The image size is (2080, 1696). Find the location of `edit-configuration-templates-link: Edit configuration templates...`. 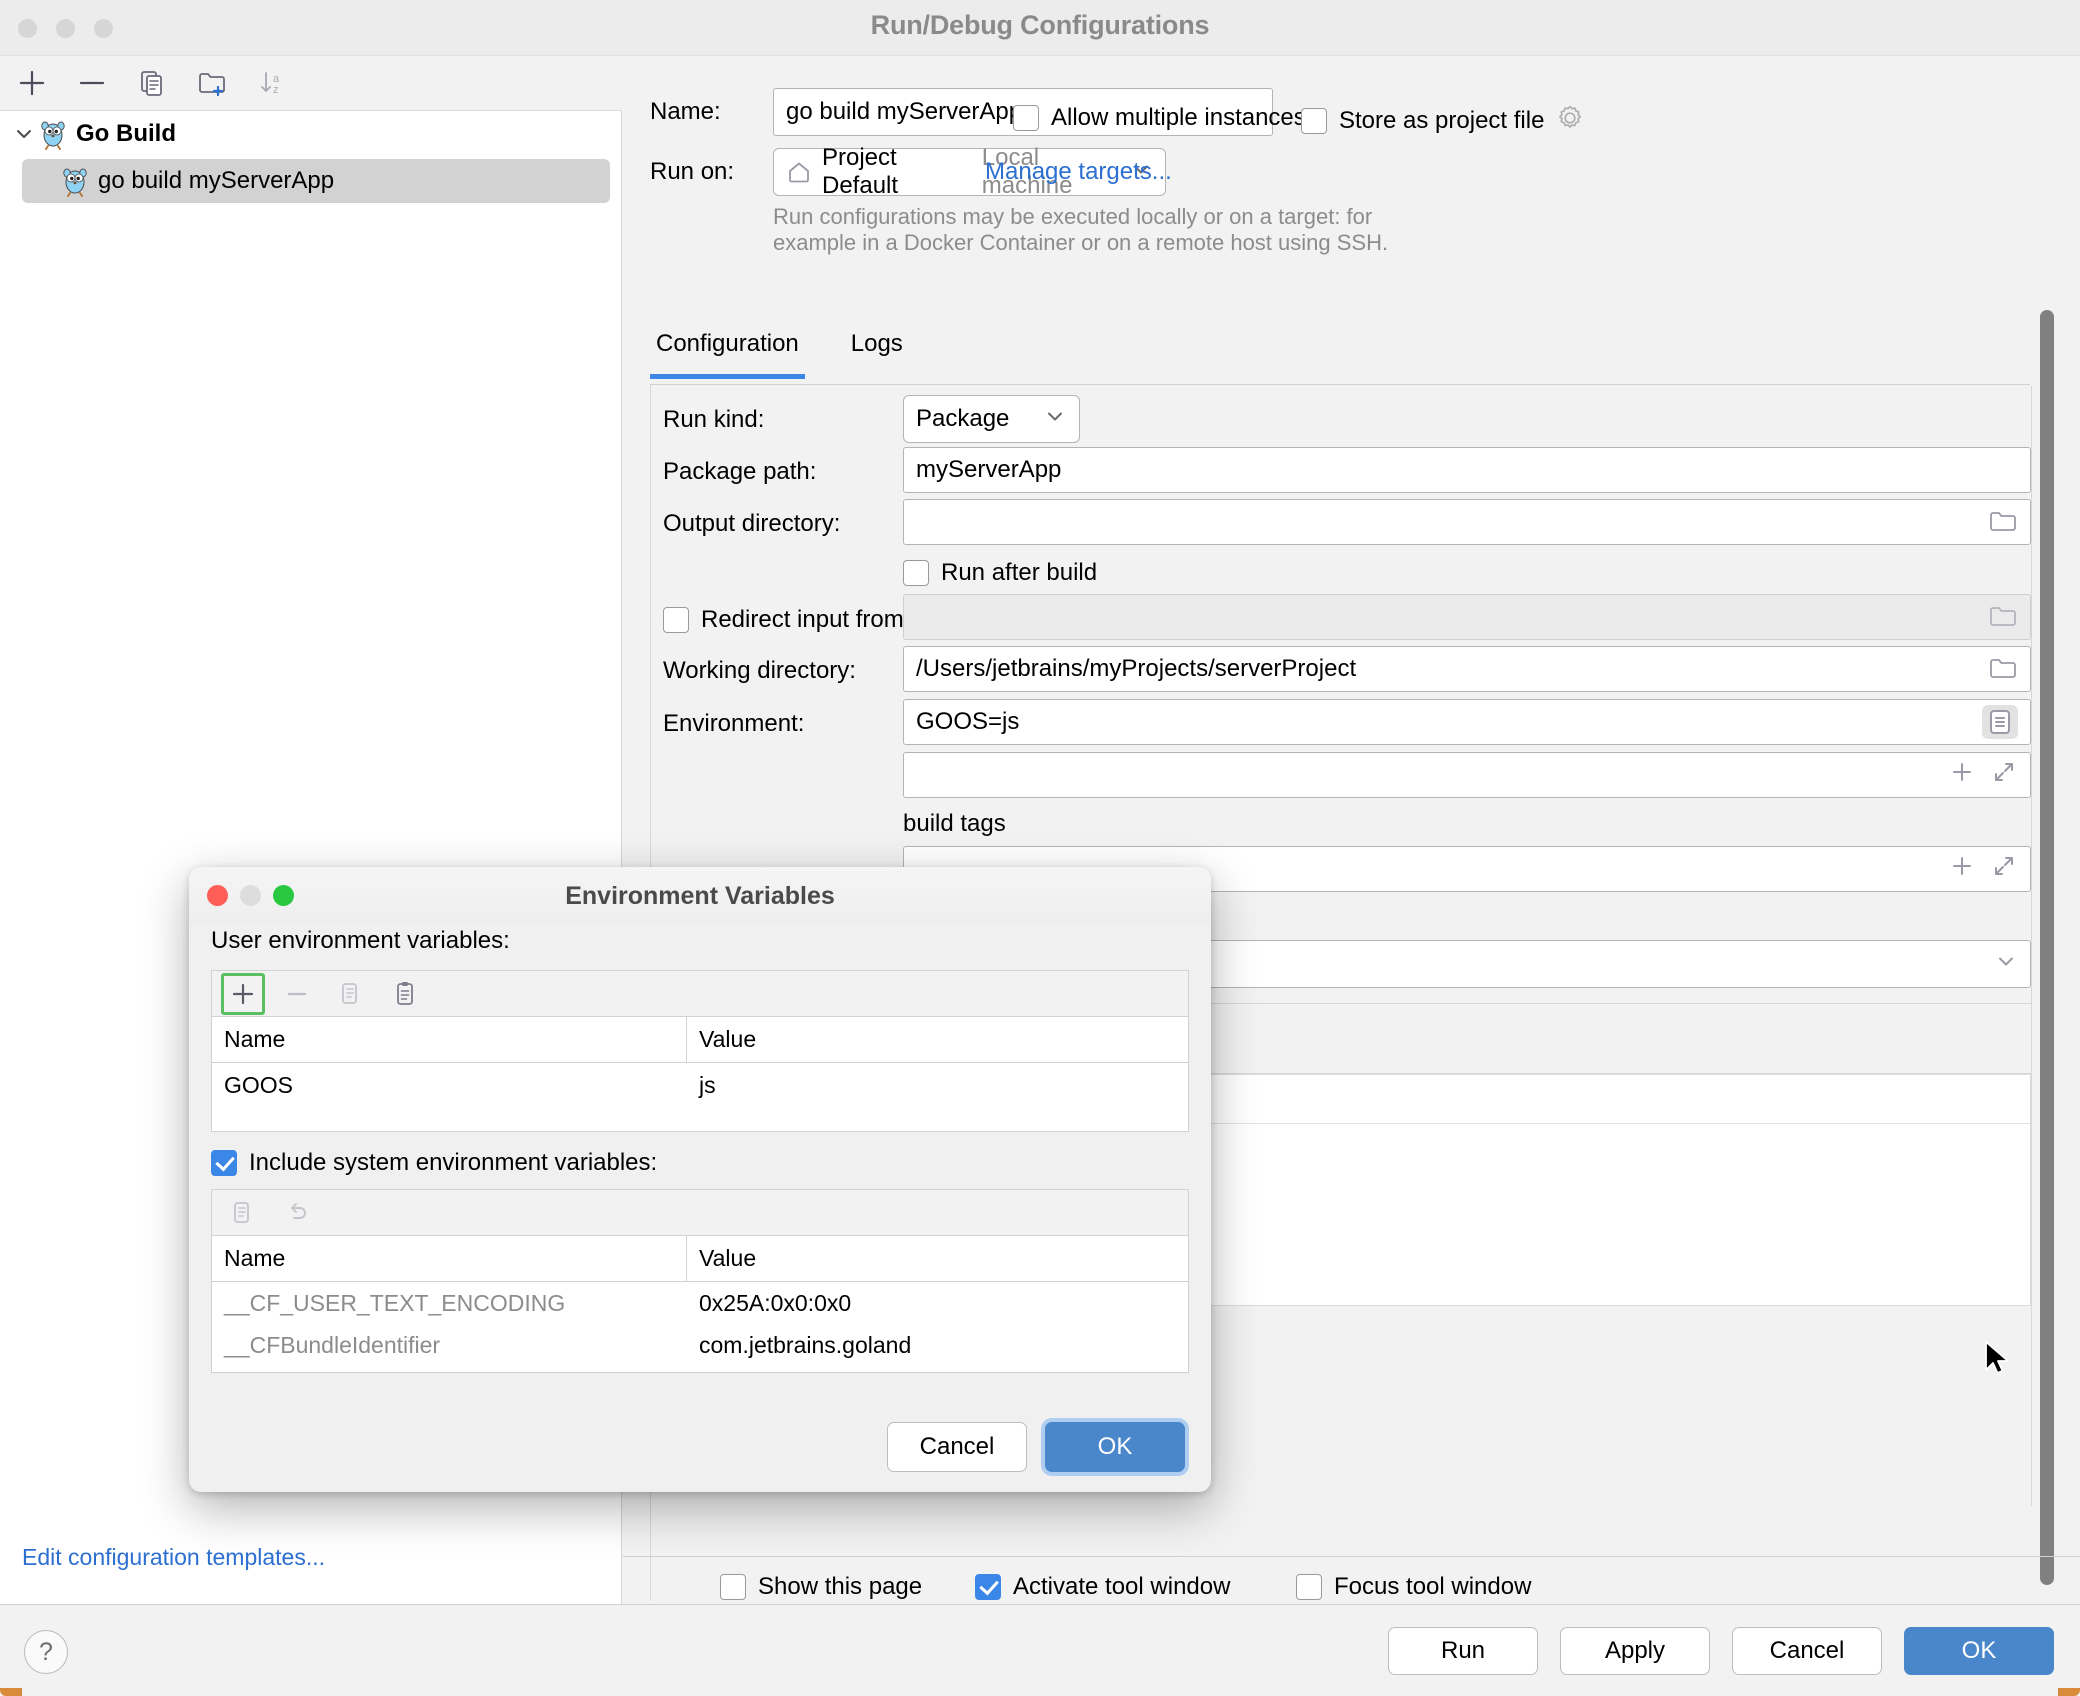

edit-configuration-templates-link: Edit configuration templates... is located at coordinates (173, 1557).